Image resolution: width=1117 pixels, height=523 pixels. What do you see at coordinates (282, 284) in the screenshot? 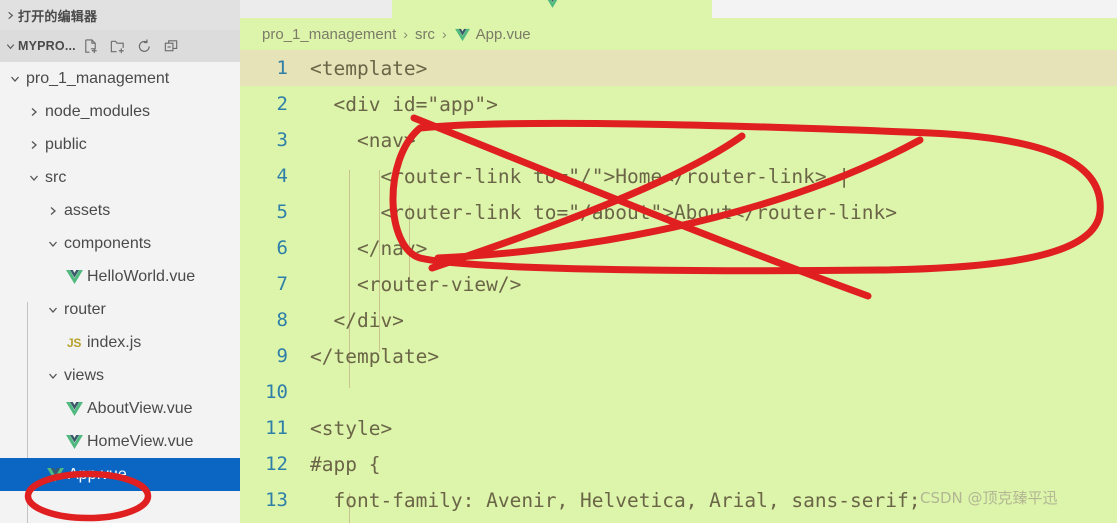
I see `line-number: 7` at bounding box center [282, 284].